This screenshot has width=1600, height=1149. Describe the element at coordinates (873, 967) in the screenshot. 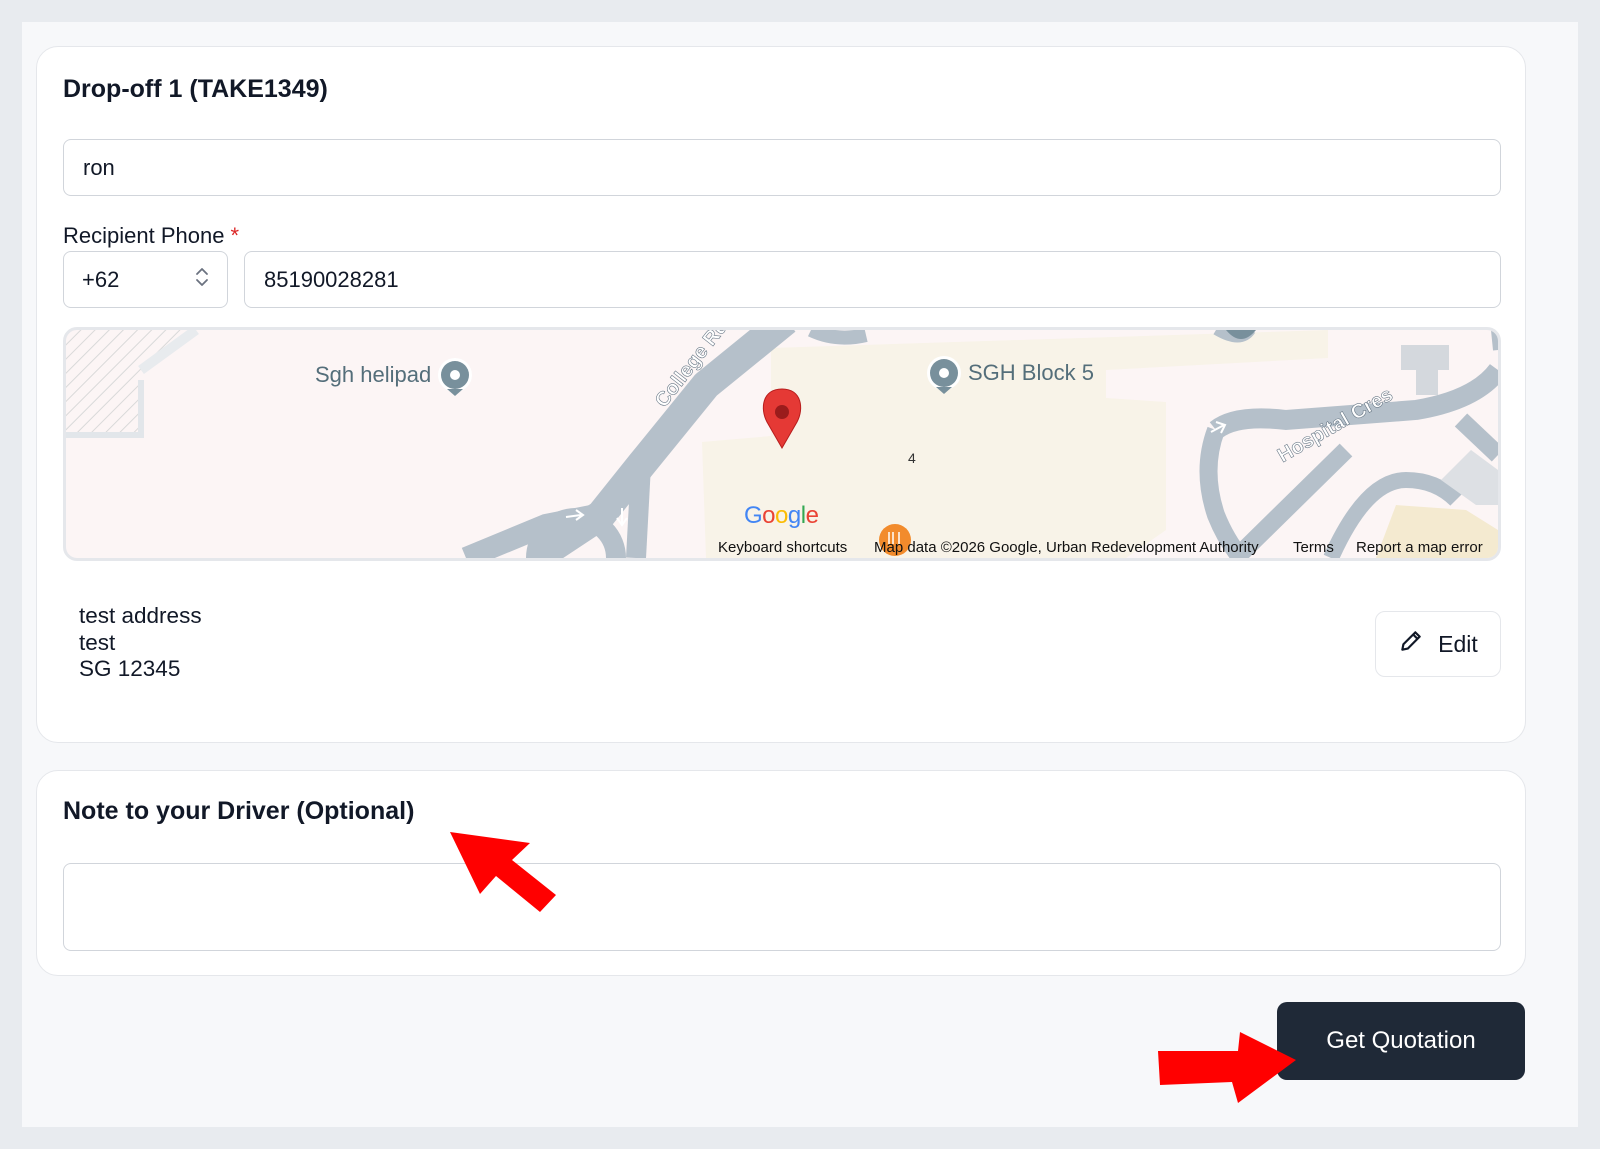

I see `annotation-overlay` at that location.